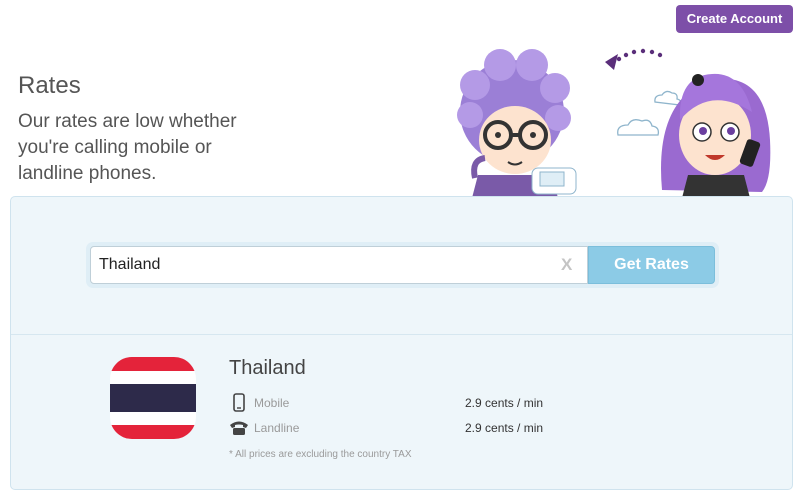 This screenshot has width=800, height=493. I want to click on hero-illustration, so click(614, 123).